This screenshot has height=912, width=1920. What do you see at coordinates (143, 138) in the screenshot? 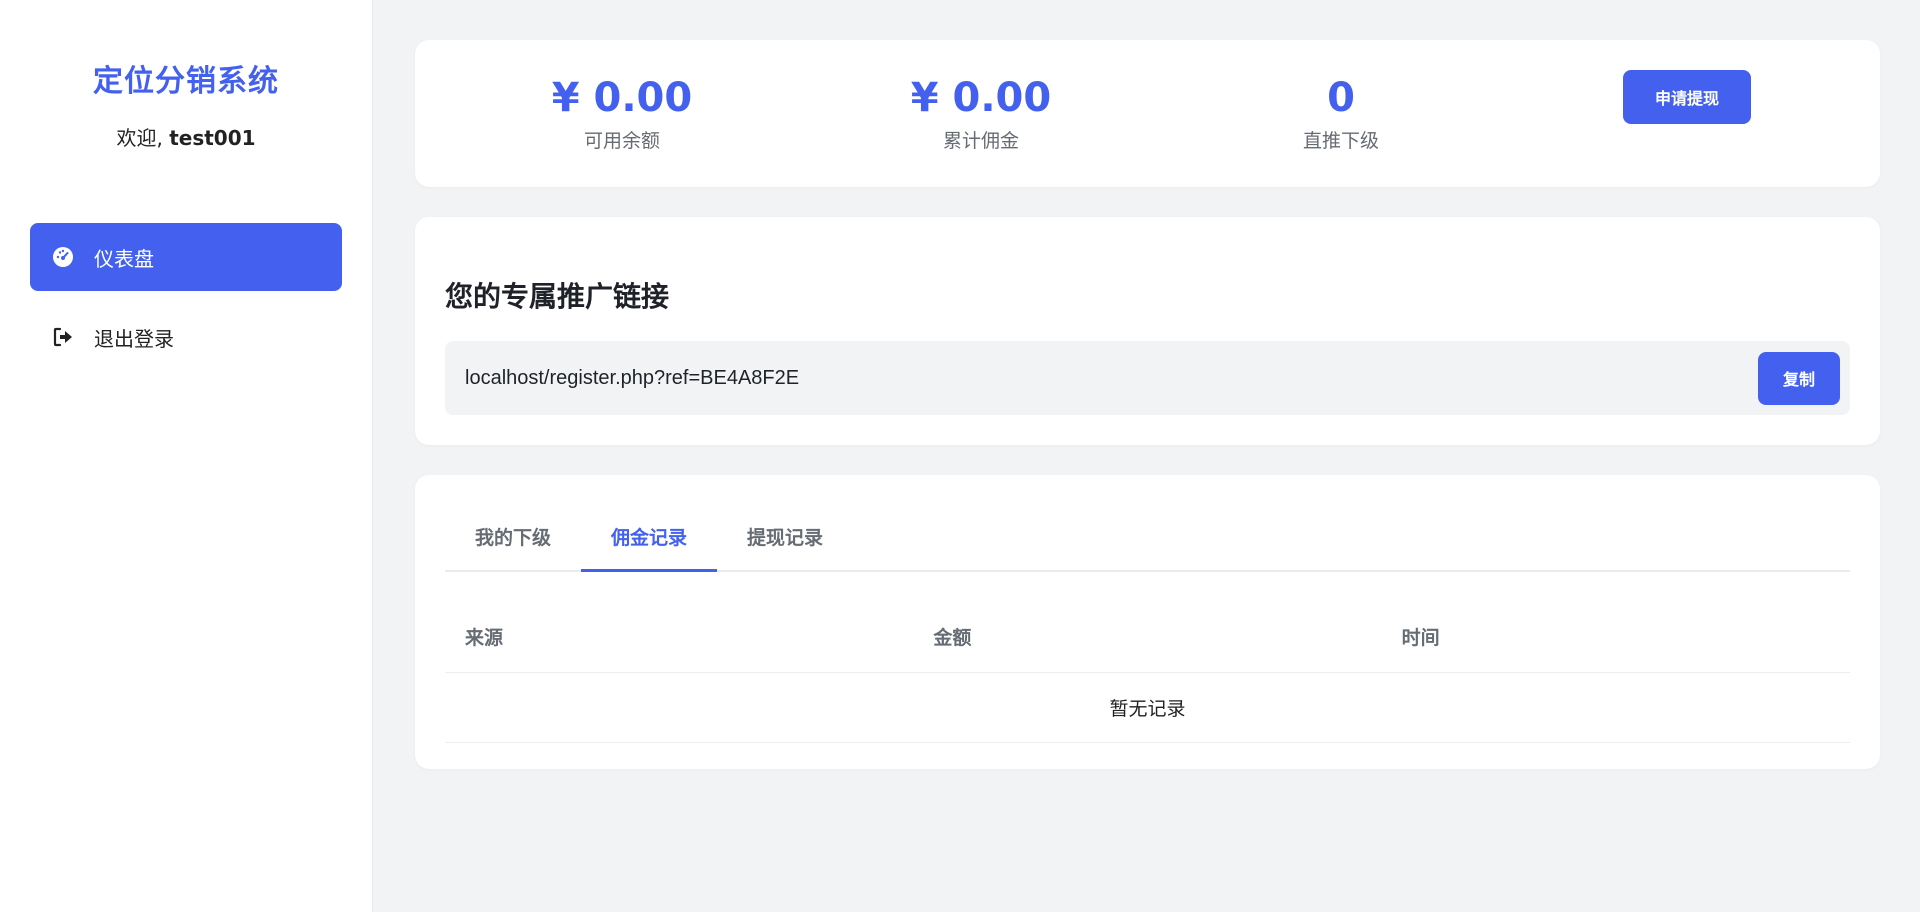
I see `welcome-prefix: 欢迎,` at bounding box center [143, 138].